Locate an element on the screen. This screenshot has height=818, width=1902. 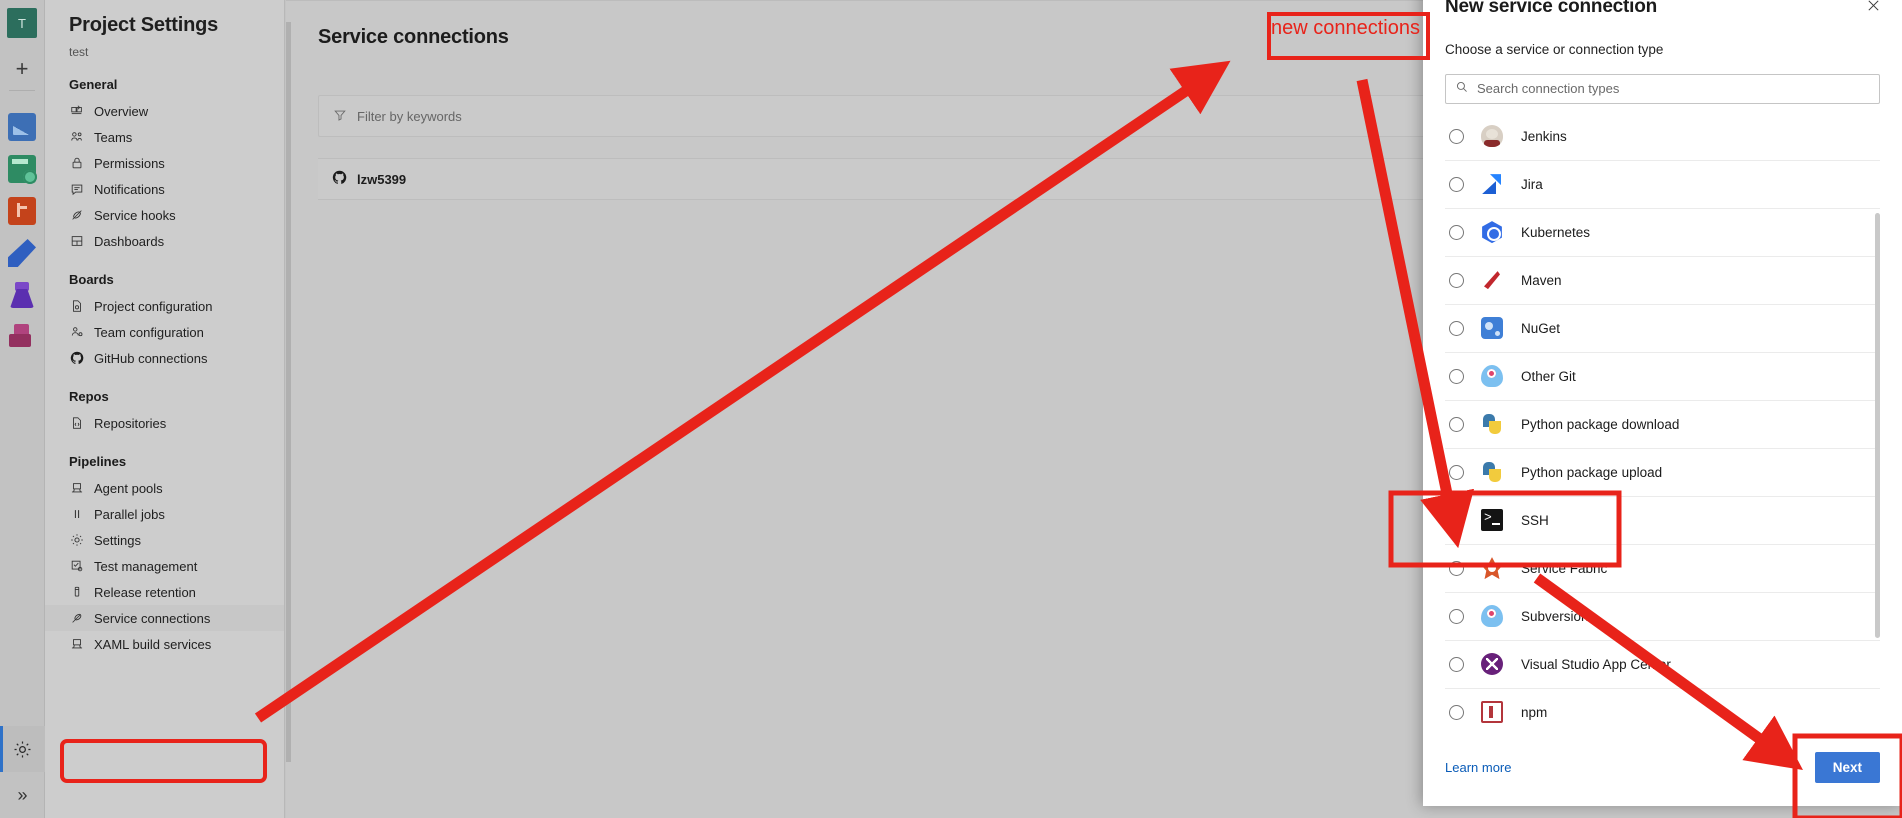
sidebar-item-release-retention: Release retention is located at coordinates (164, 592).